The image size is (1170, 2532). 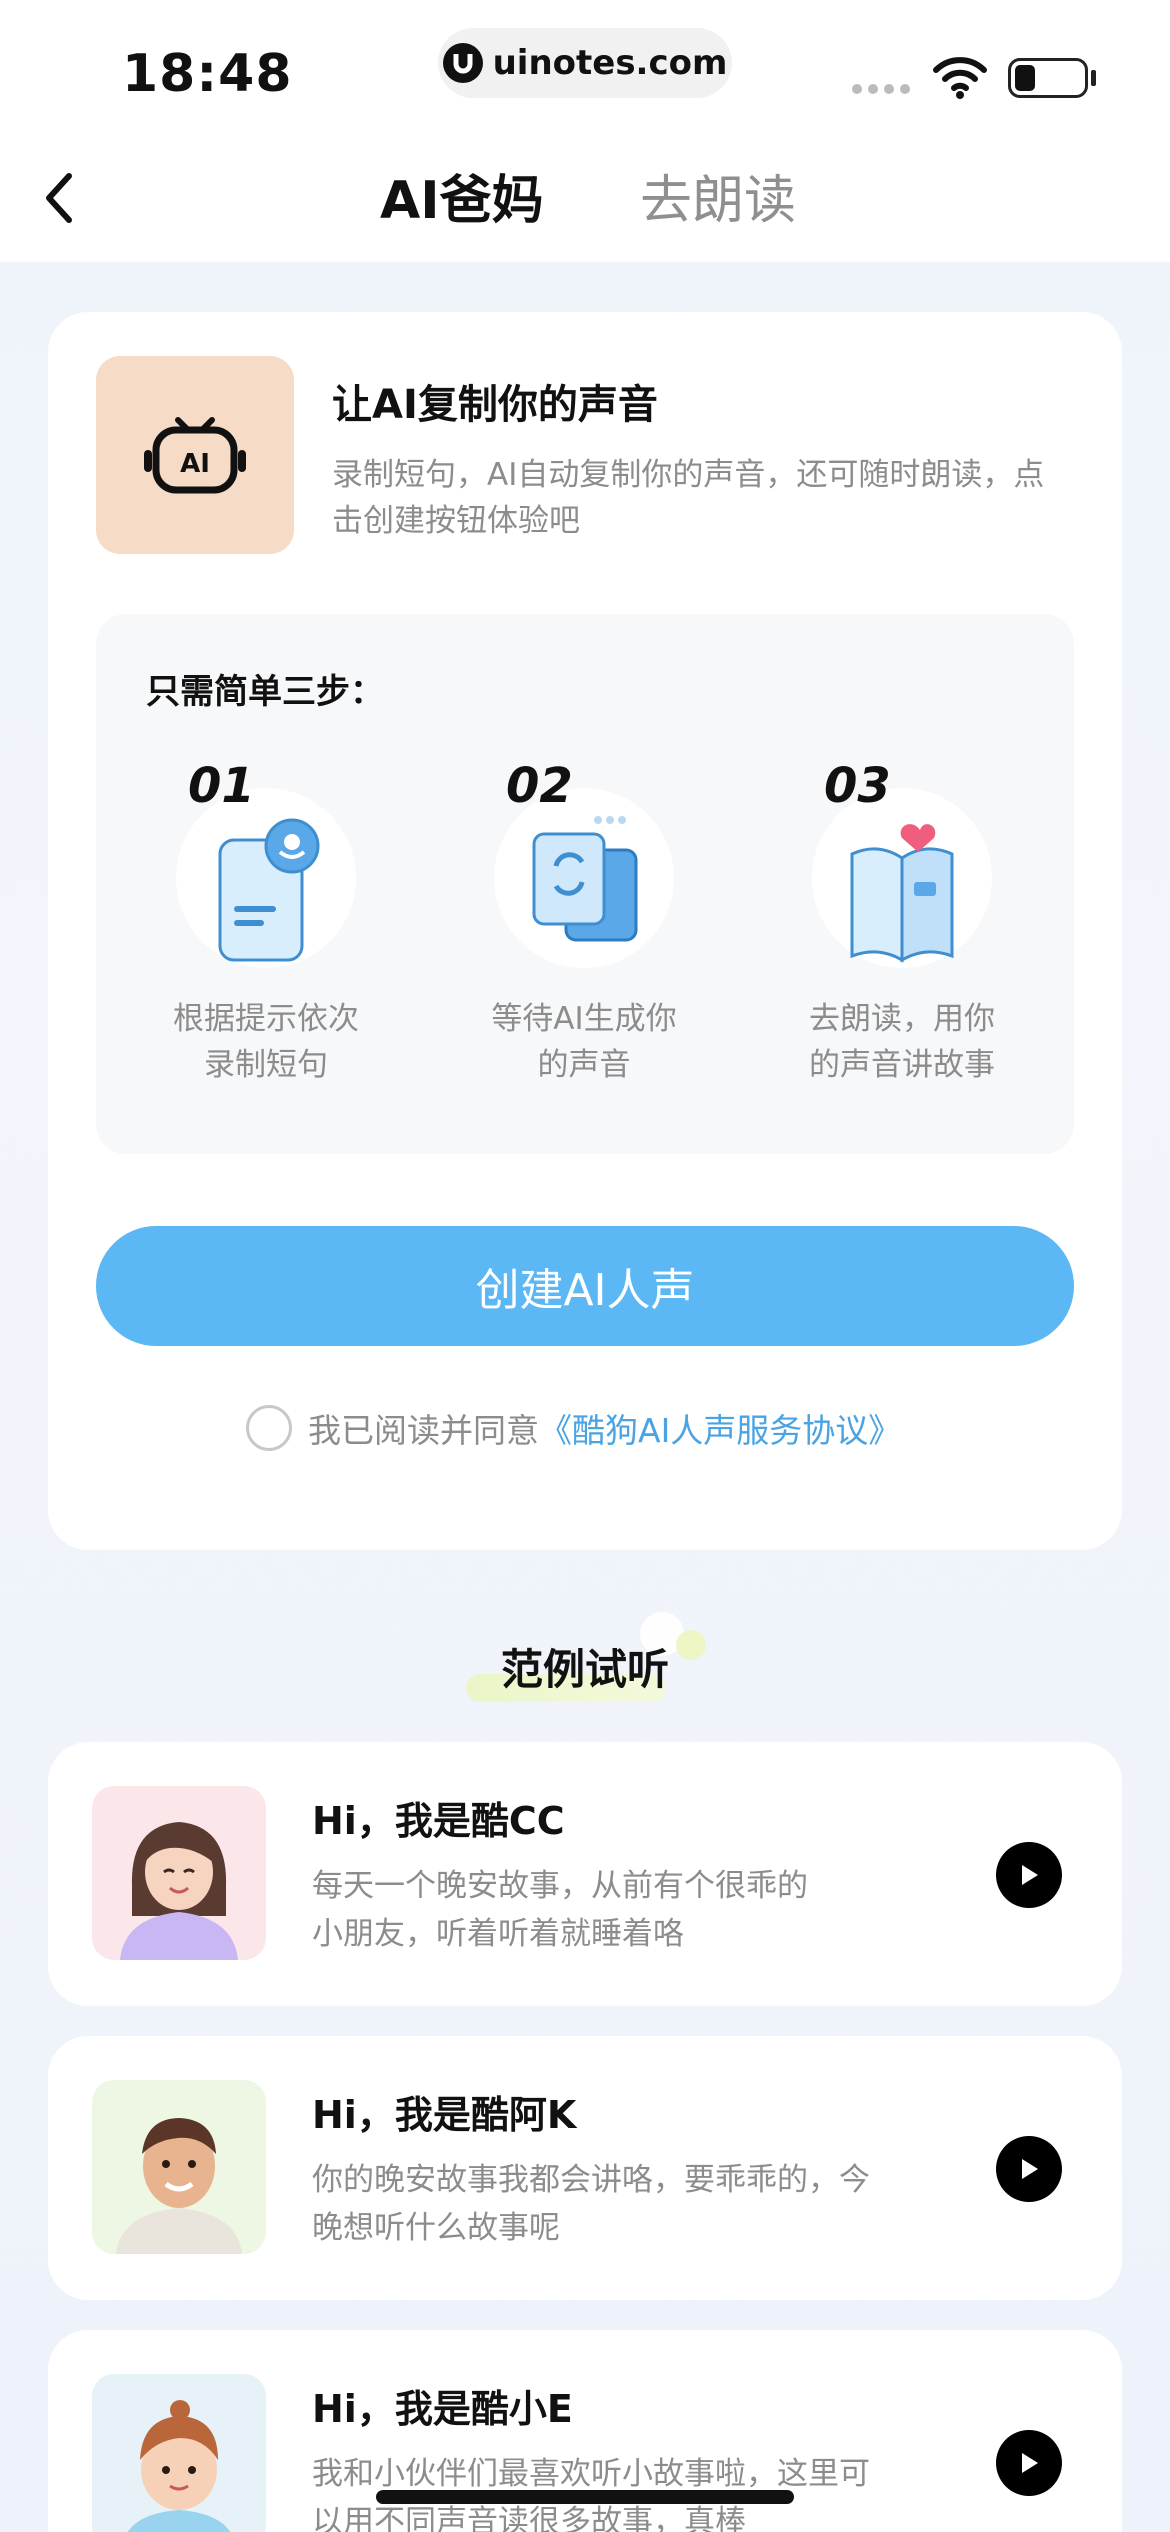 What do you see at coordinates (585, 196) in the screenshot?
I see `nav-bar` at bounding box center [585, 196].